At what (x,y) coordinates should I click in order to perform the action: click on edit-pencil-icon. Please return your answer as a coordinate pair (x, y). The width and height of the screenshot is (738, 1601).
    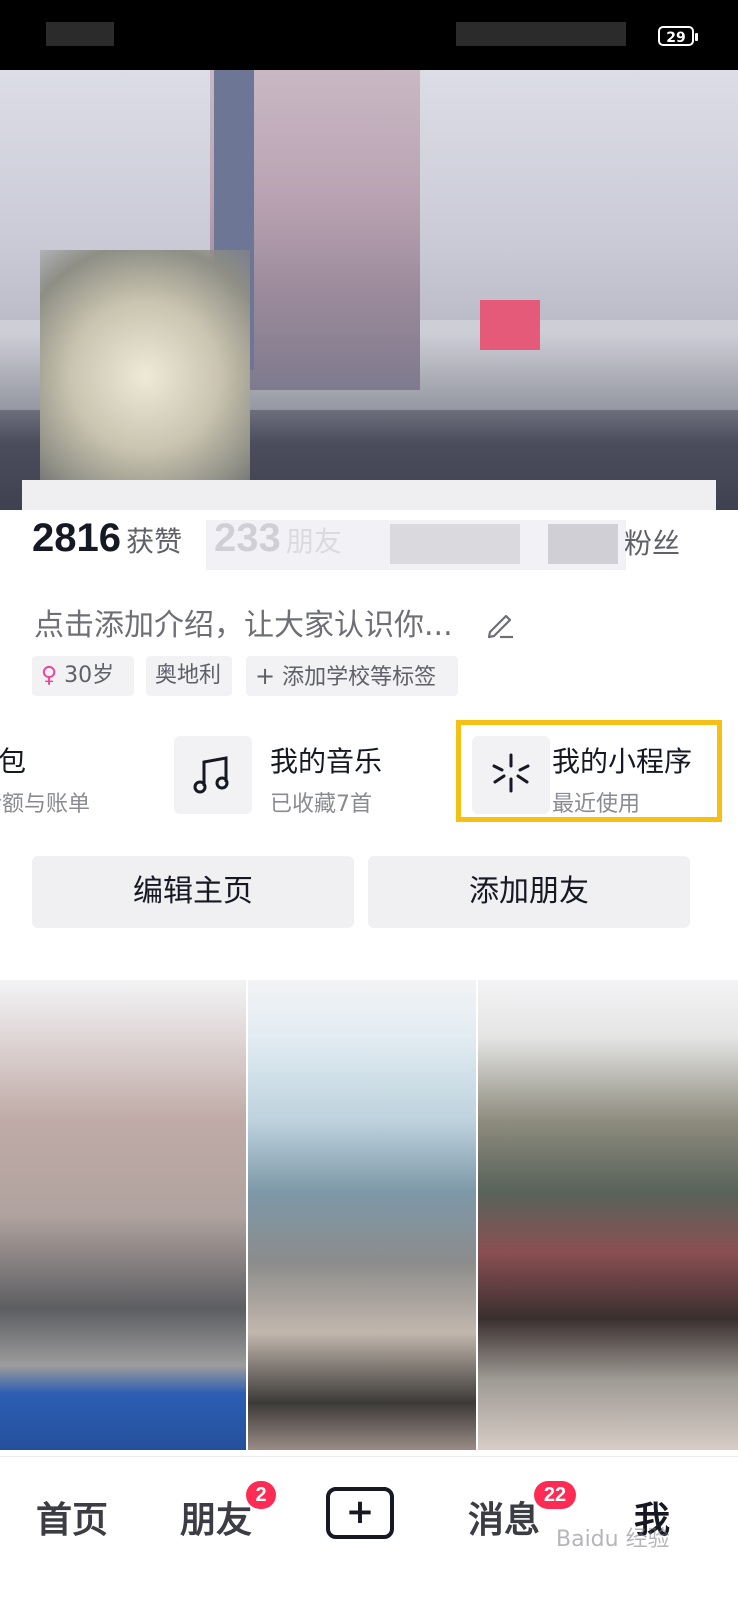
    Looking at the image, I should click on (500, 626).